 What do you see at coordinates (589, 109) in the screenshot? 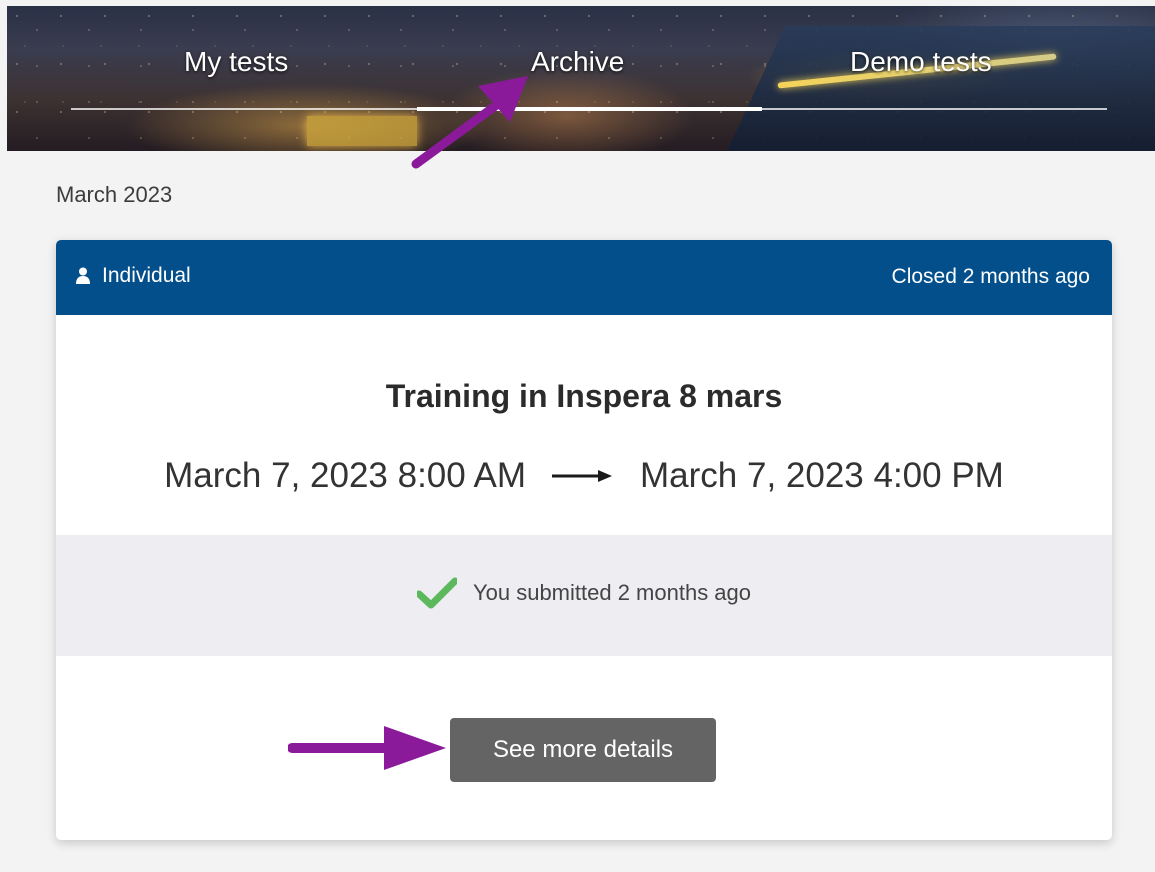
I see `active-tab-indicator` at bounding box center [589, 109].